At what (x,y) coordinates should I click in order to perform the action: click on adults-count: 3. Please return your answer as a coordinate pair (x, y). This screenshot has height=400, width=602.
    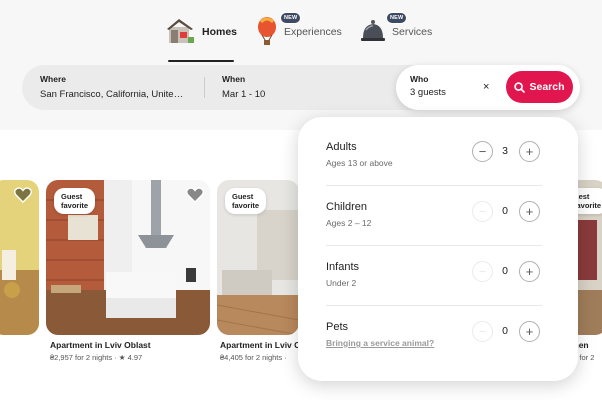
    Looking at the image, I should click on (505, 151).